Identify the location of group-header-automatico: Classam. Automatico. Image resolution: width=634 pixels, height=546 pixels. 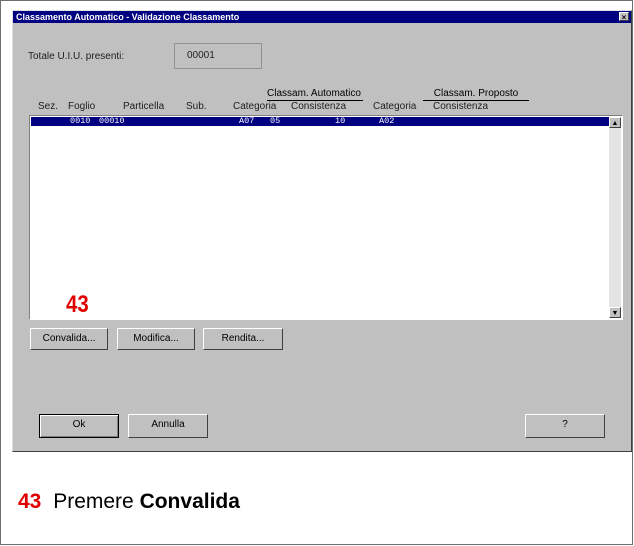
(315, 94).